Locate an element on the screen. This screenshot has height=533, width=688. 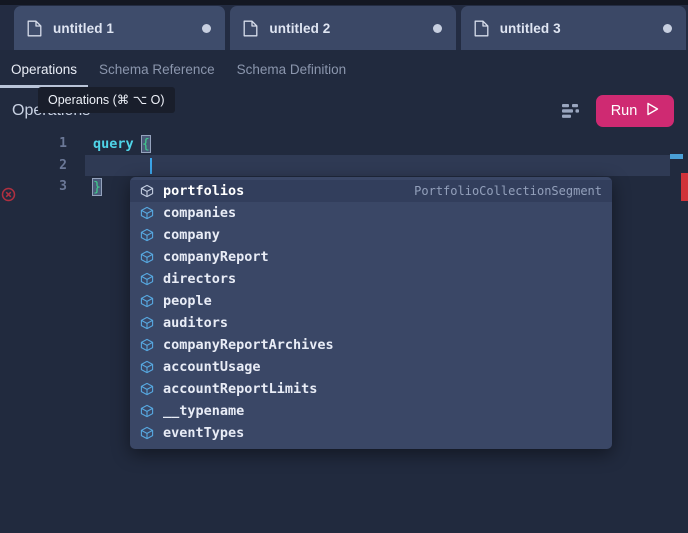
tab-bar: untitled 1 untitled 2 untitled 3 is located at coordinates (344, 27).